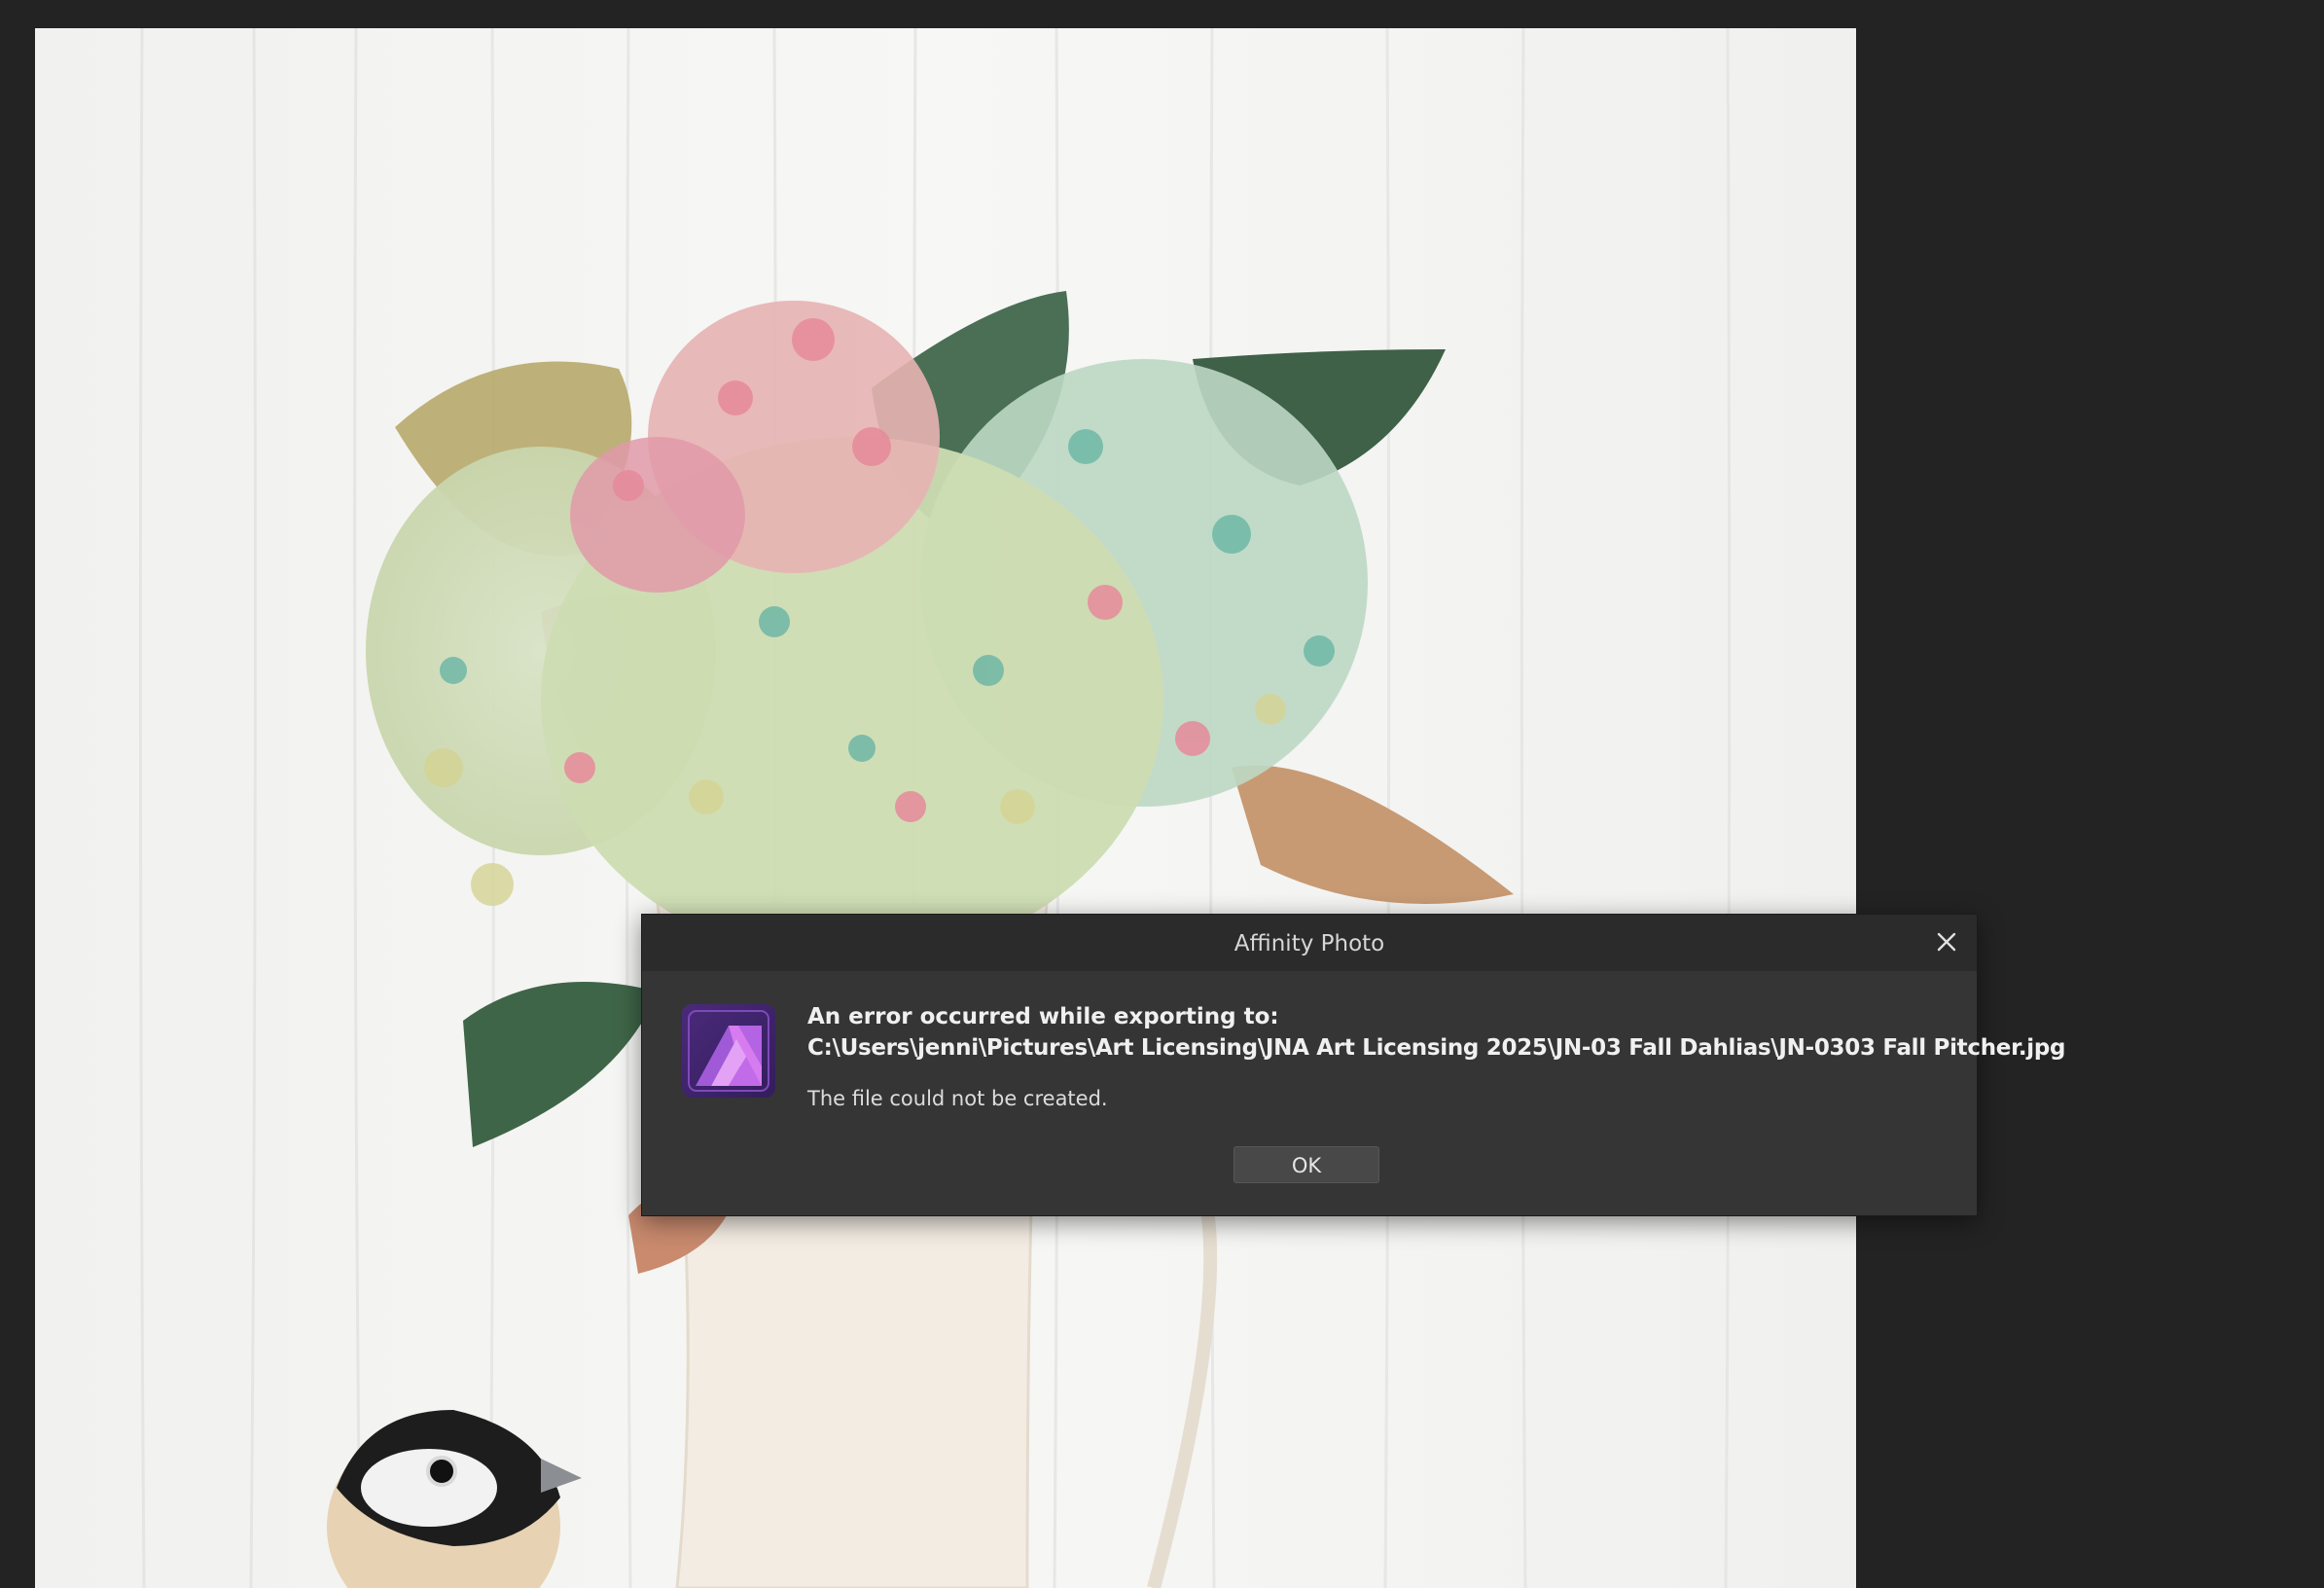 Image resolution: width=2324 pixels, height=1588 pixels. I want to click on affinity-photo-icon, so click(728, 1051).